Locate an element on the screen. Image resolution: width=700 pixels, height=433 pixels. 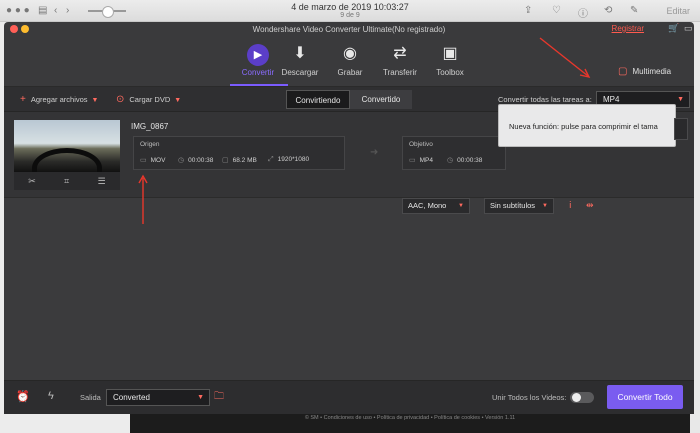
annotation-arrow-up is located at coordinates (143, 199).